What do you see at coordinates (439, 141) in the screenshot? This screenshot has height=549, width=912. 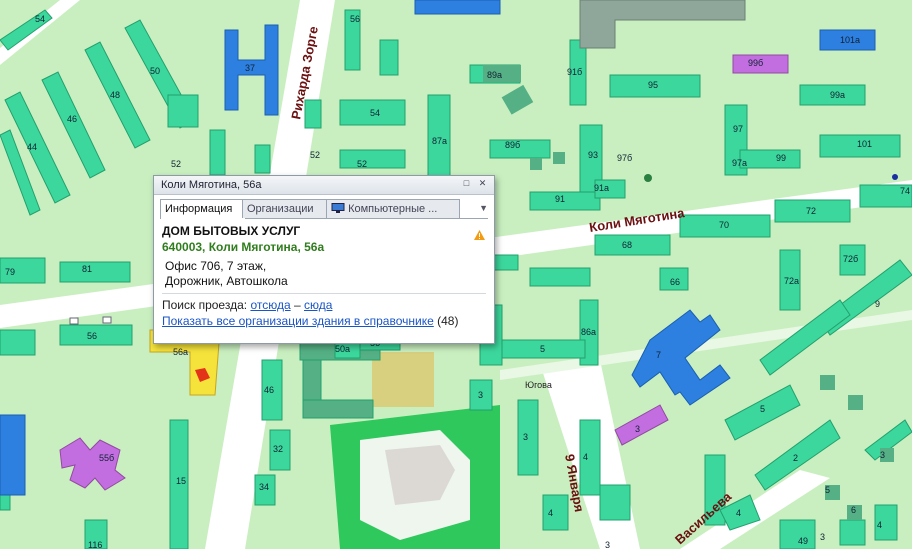 I see `building-label: 87а` at bounding box center [439, 141].